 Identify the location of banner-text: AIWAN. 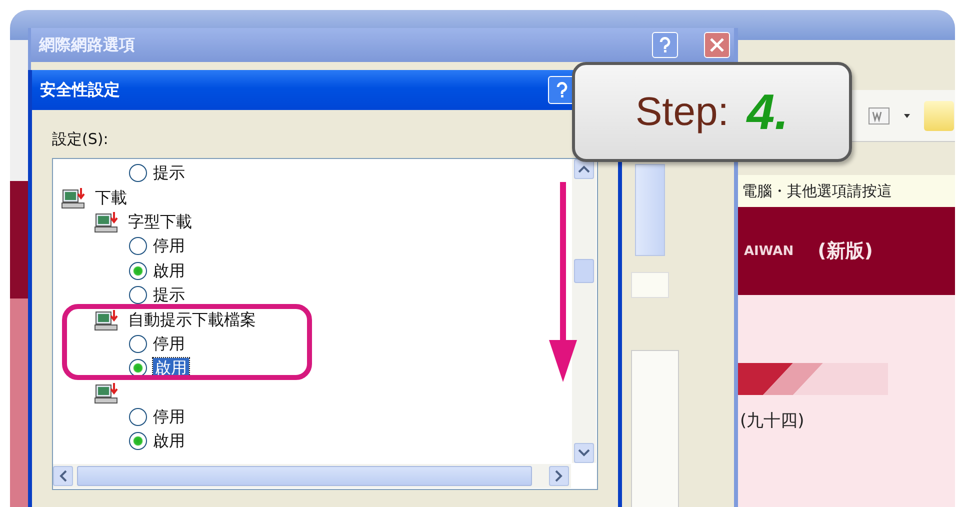
(769, 251).